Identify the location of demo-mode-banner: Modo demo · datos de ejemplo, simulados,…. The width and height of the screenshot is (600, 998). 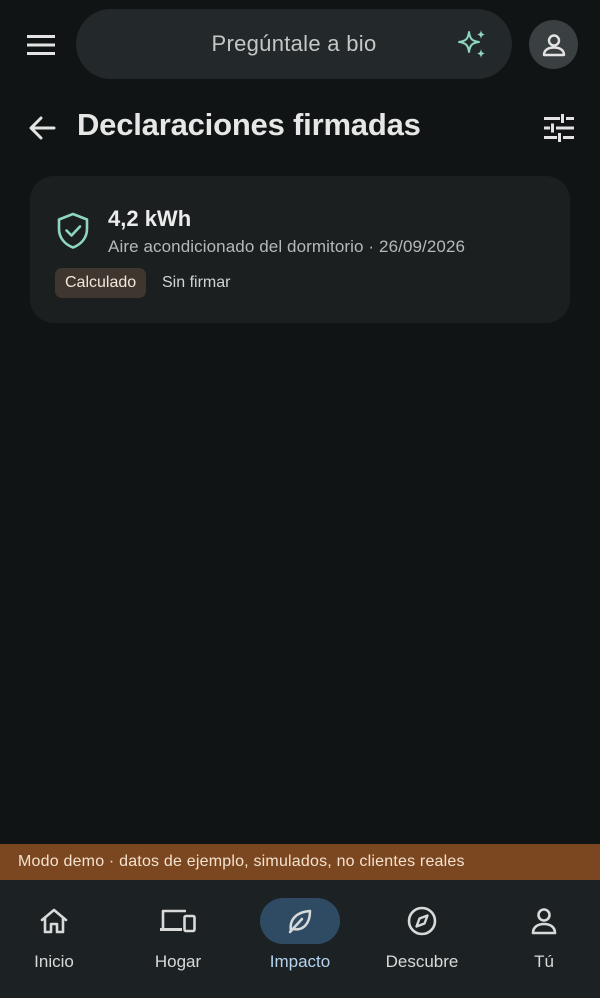
(300, 862).